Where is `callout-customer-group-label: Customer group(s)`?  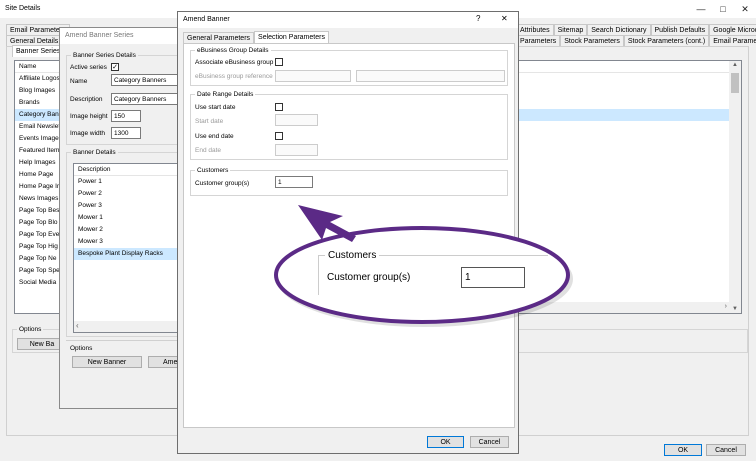 callout-customer-group-label: Customer group(s) is located at coordinates (369, 277).